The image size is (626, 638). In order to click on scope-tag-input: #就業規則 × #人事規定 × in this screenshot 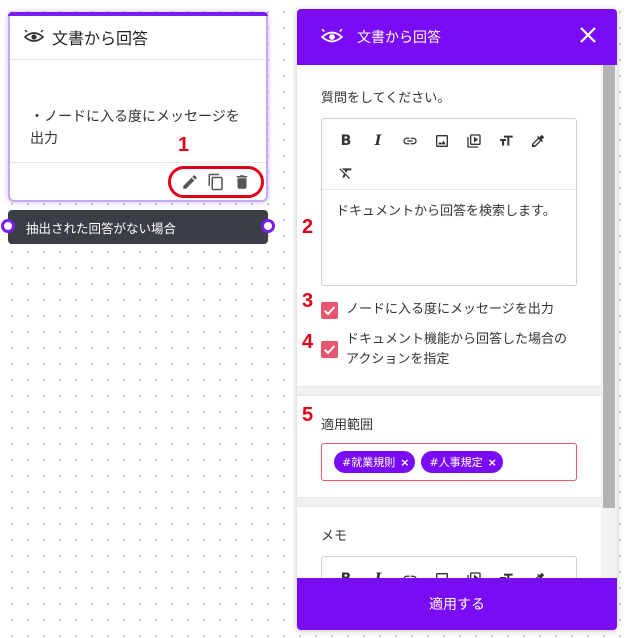, I will do `click(449, 462)`.